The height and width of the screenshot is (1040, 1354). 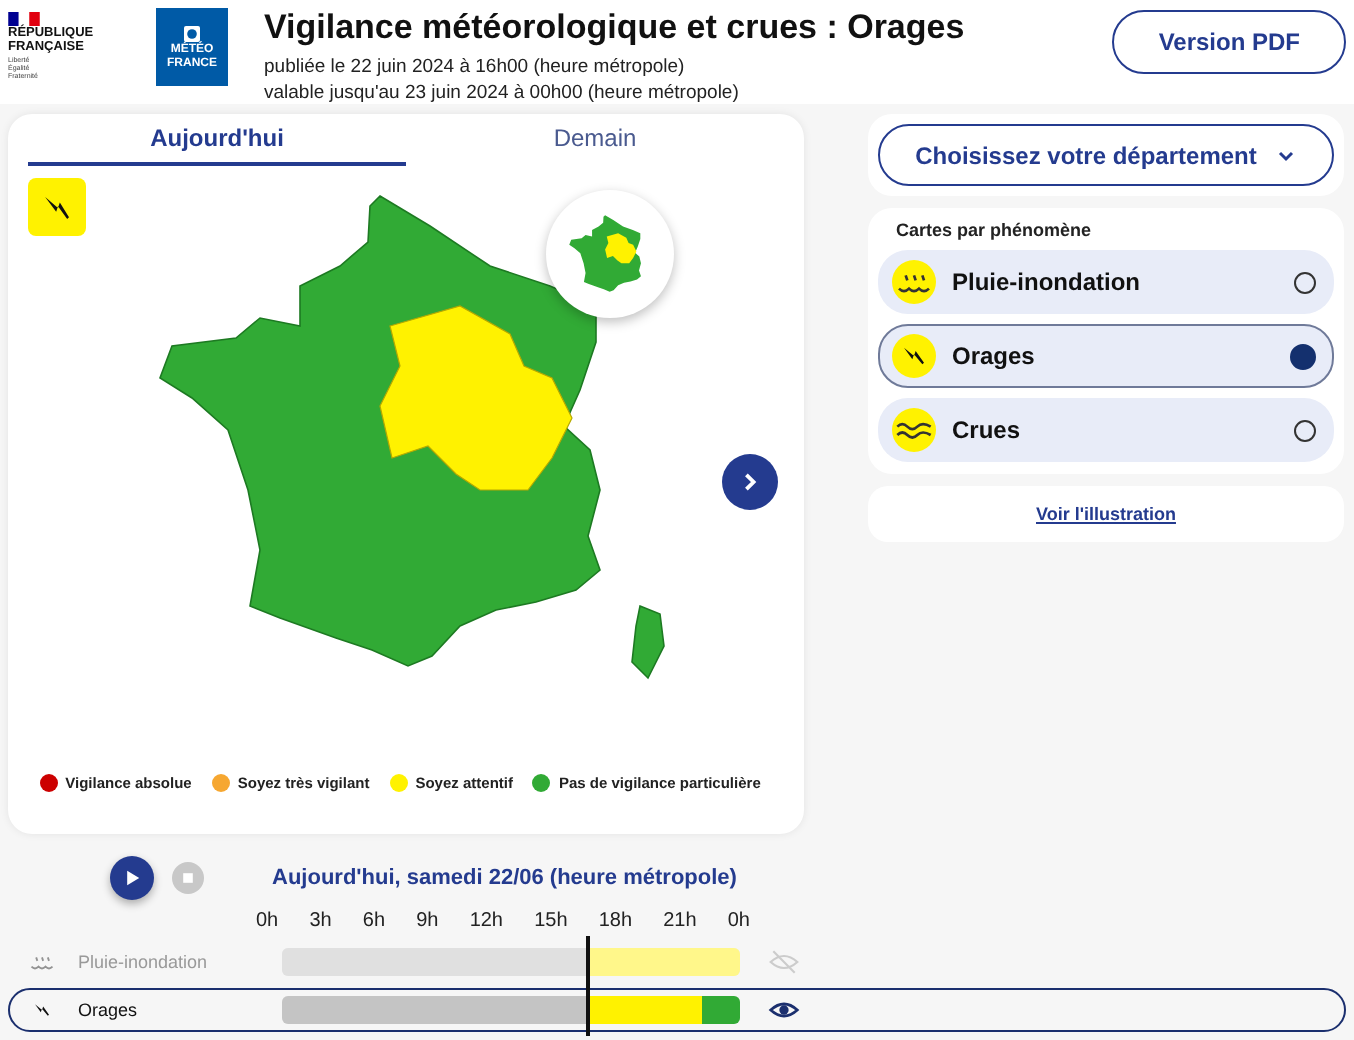 What do you see at coordinates (24, 19) in the screenshot?
I see `flag-icon` at bounding box center [24, 19].